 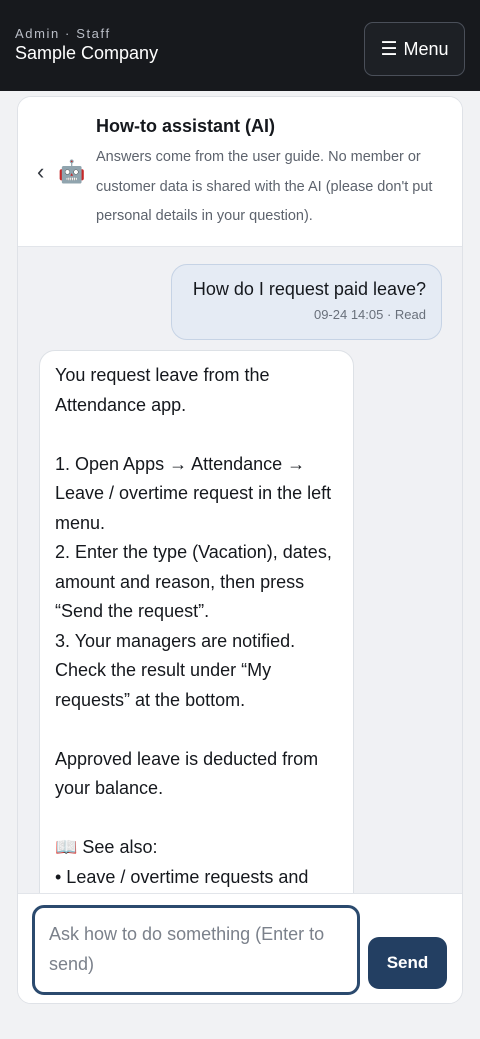 I want to click on menu-button: ☰ Menu, so click(x=414, y=49).